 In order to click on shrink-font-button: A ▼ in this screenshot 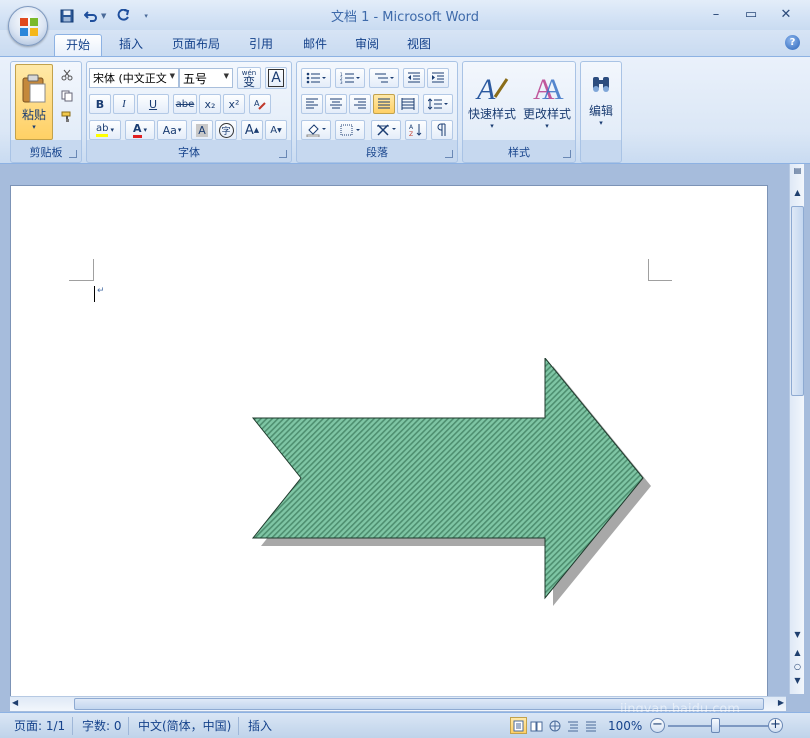, I will do `click(276, 130)`.